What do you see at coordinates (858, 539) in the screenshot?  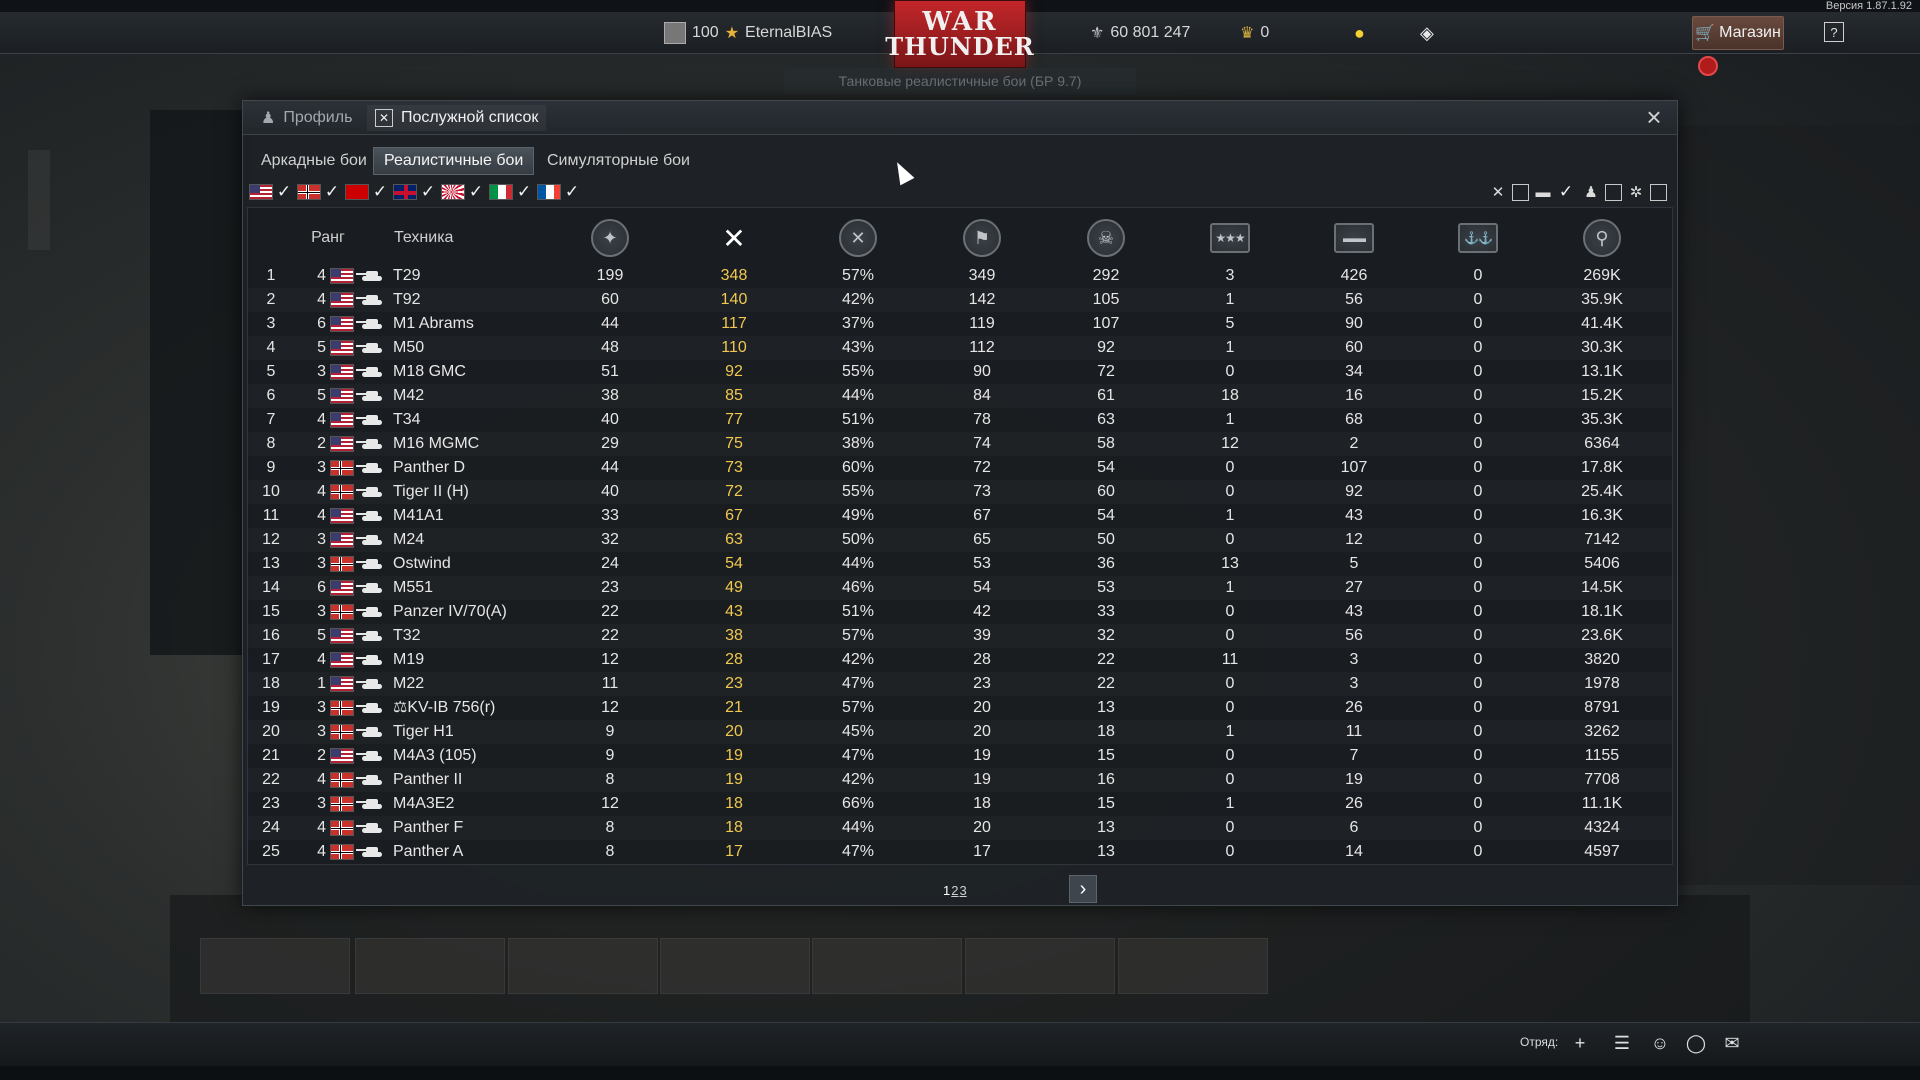 I see `stat-value: 50%` at bounding box center [858, 539].